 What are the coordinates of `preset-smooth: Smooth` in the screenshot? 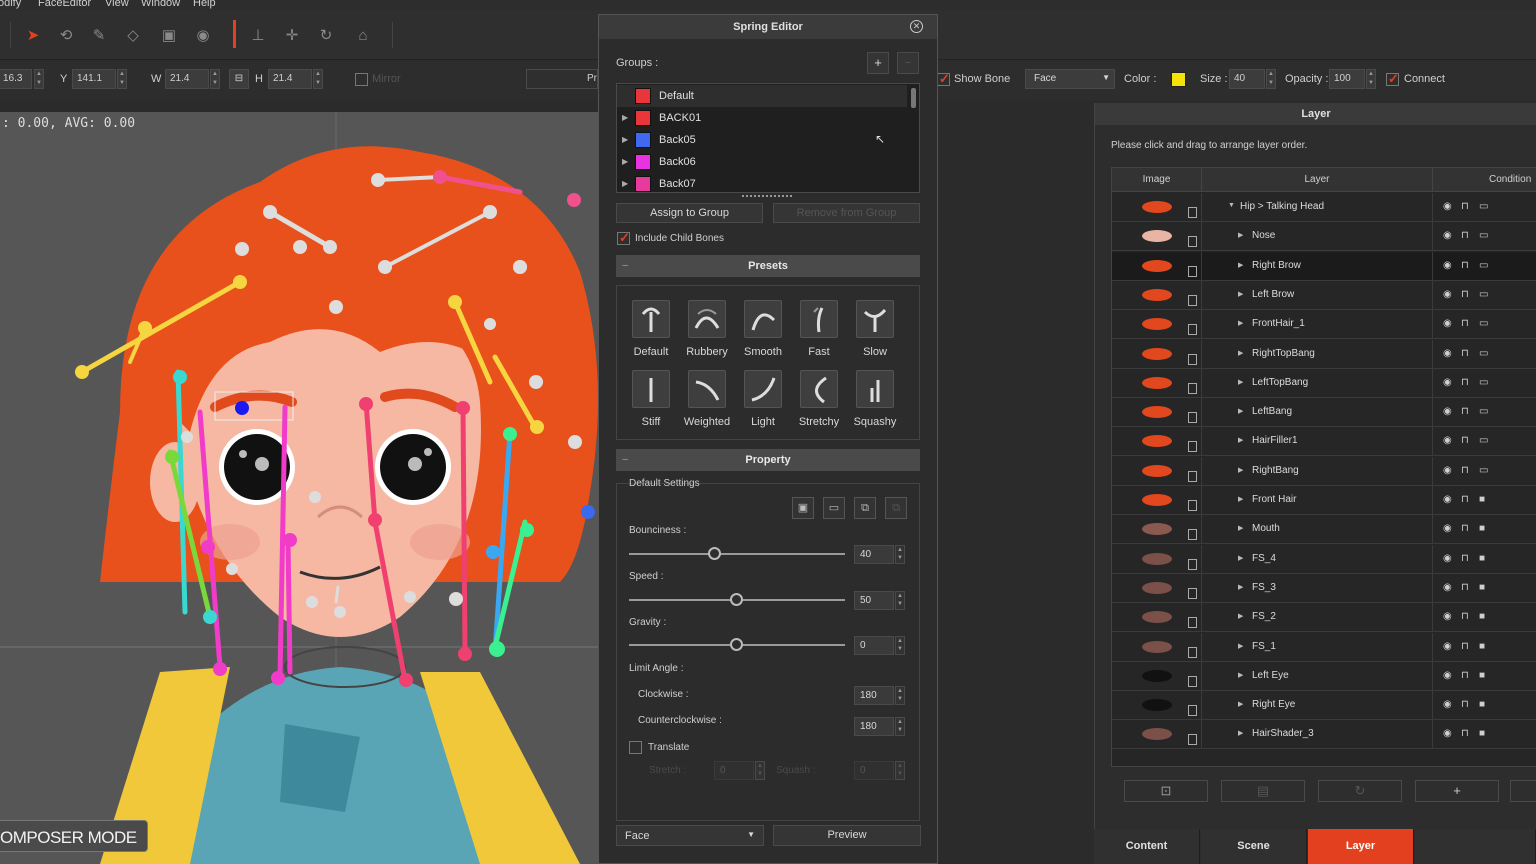 It's located at (763, 329).